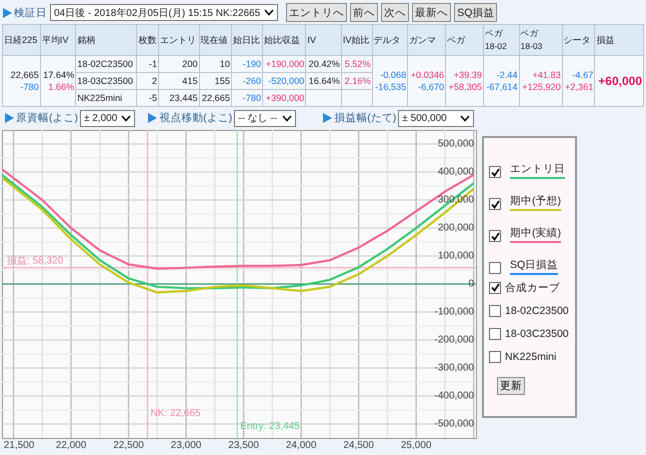  Describe the element at coordinates (427, 75) in the screenshot. I see `greek-value: +0.0346` at that location.